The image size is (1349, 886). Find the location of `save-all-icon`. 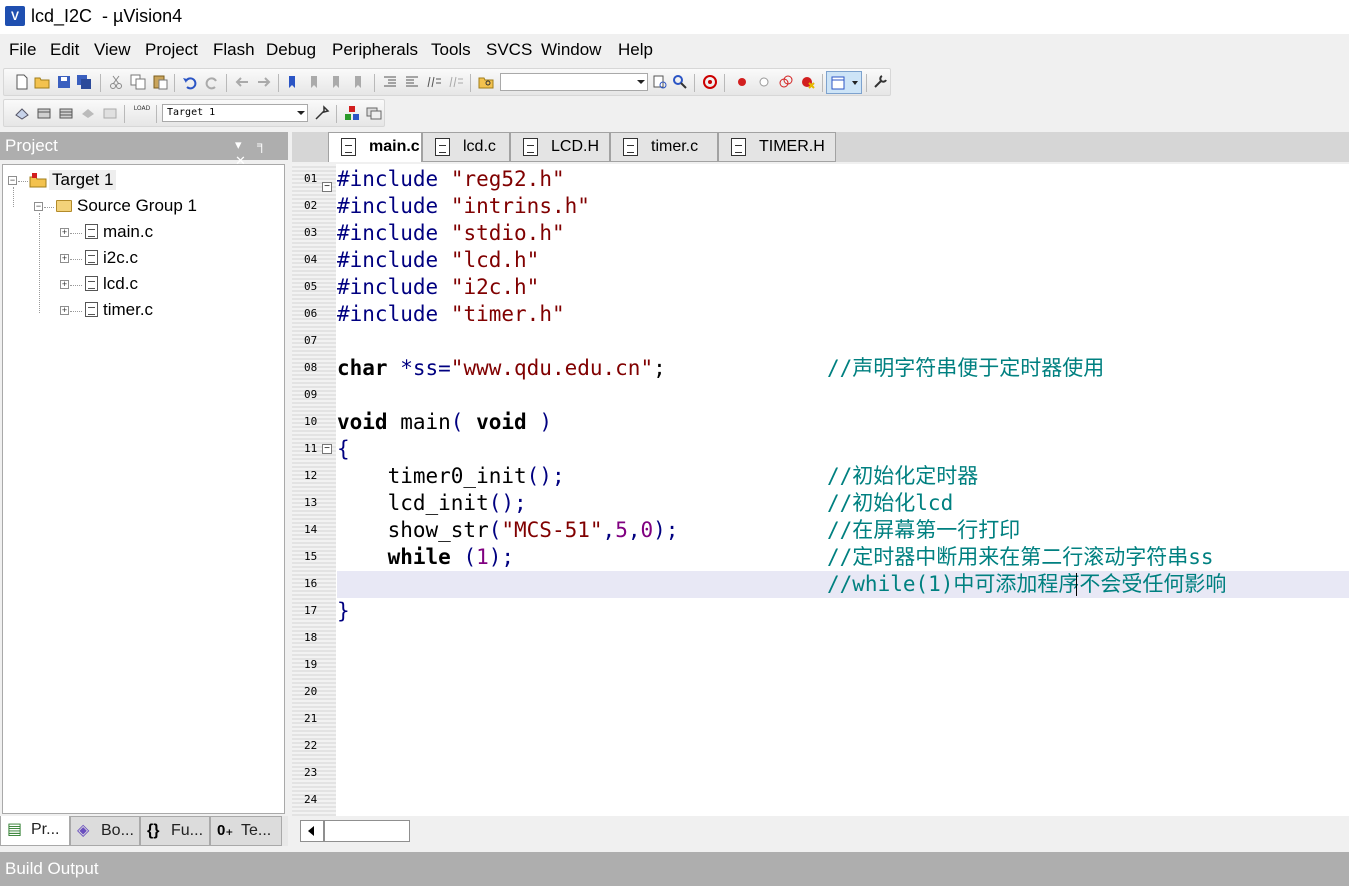

save-all-icon is located at coordinates (84, 82).